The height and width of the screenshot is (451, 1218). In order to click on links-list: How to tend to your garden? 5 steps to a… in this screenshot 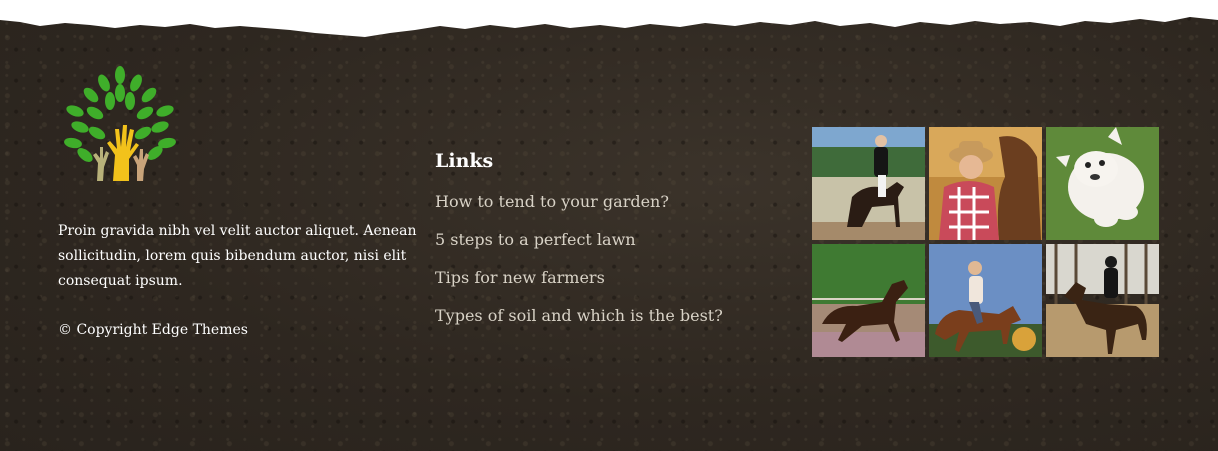, I will do `click(579, 266)`.